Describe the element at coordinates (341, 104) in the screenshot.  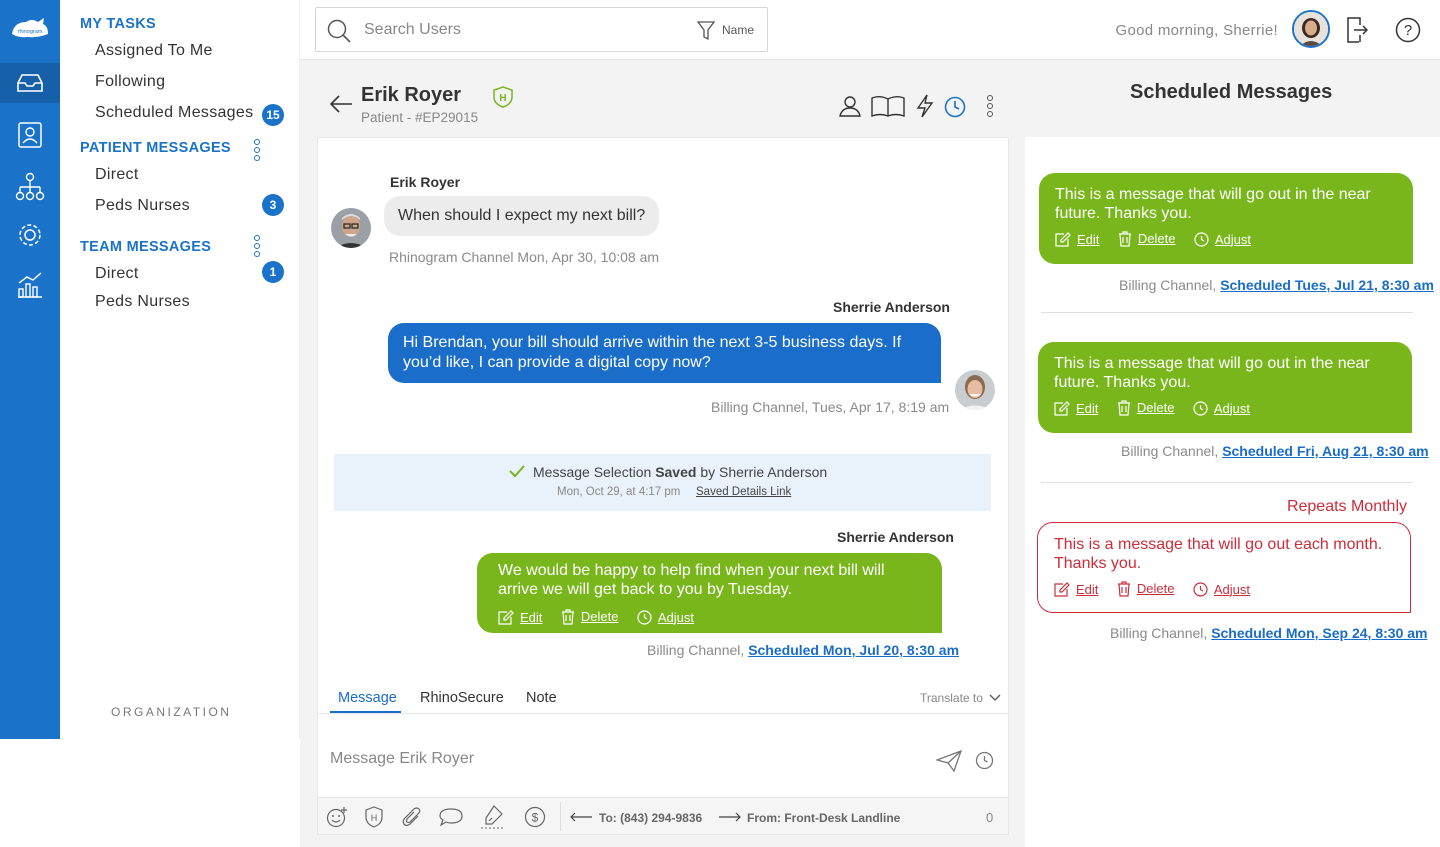
I see `back-arrow-icon` at that location.